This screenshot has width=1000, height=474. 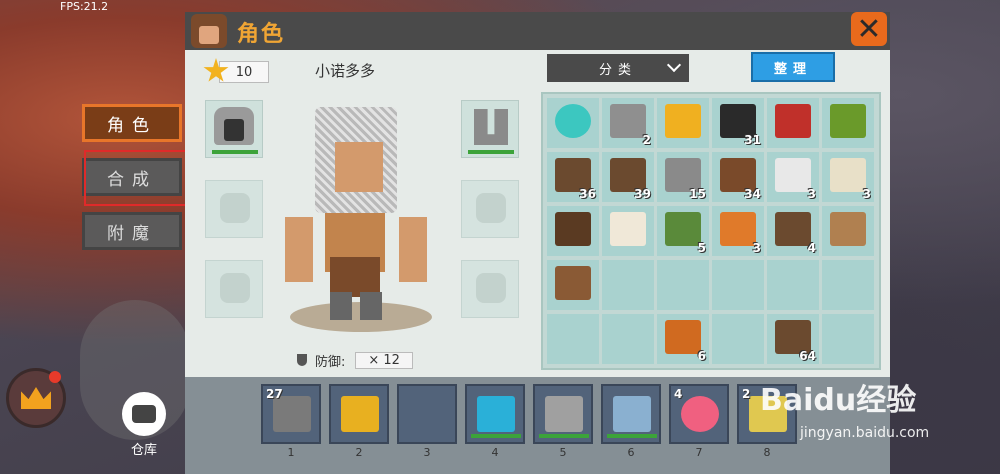 I want to click on watermark-url: jingyan.baidu.com, so click(x=865, y=433).